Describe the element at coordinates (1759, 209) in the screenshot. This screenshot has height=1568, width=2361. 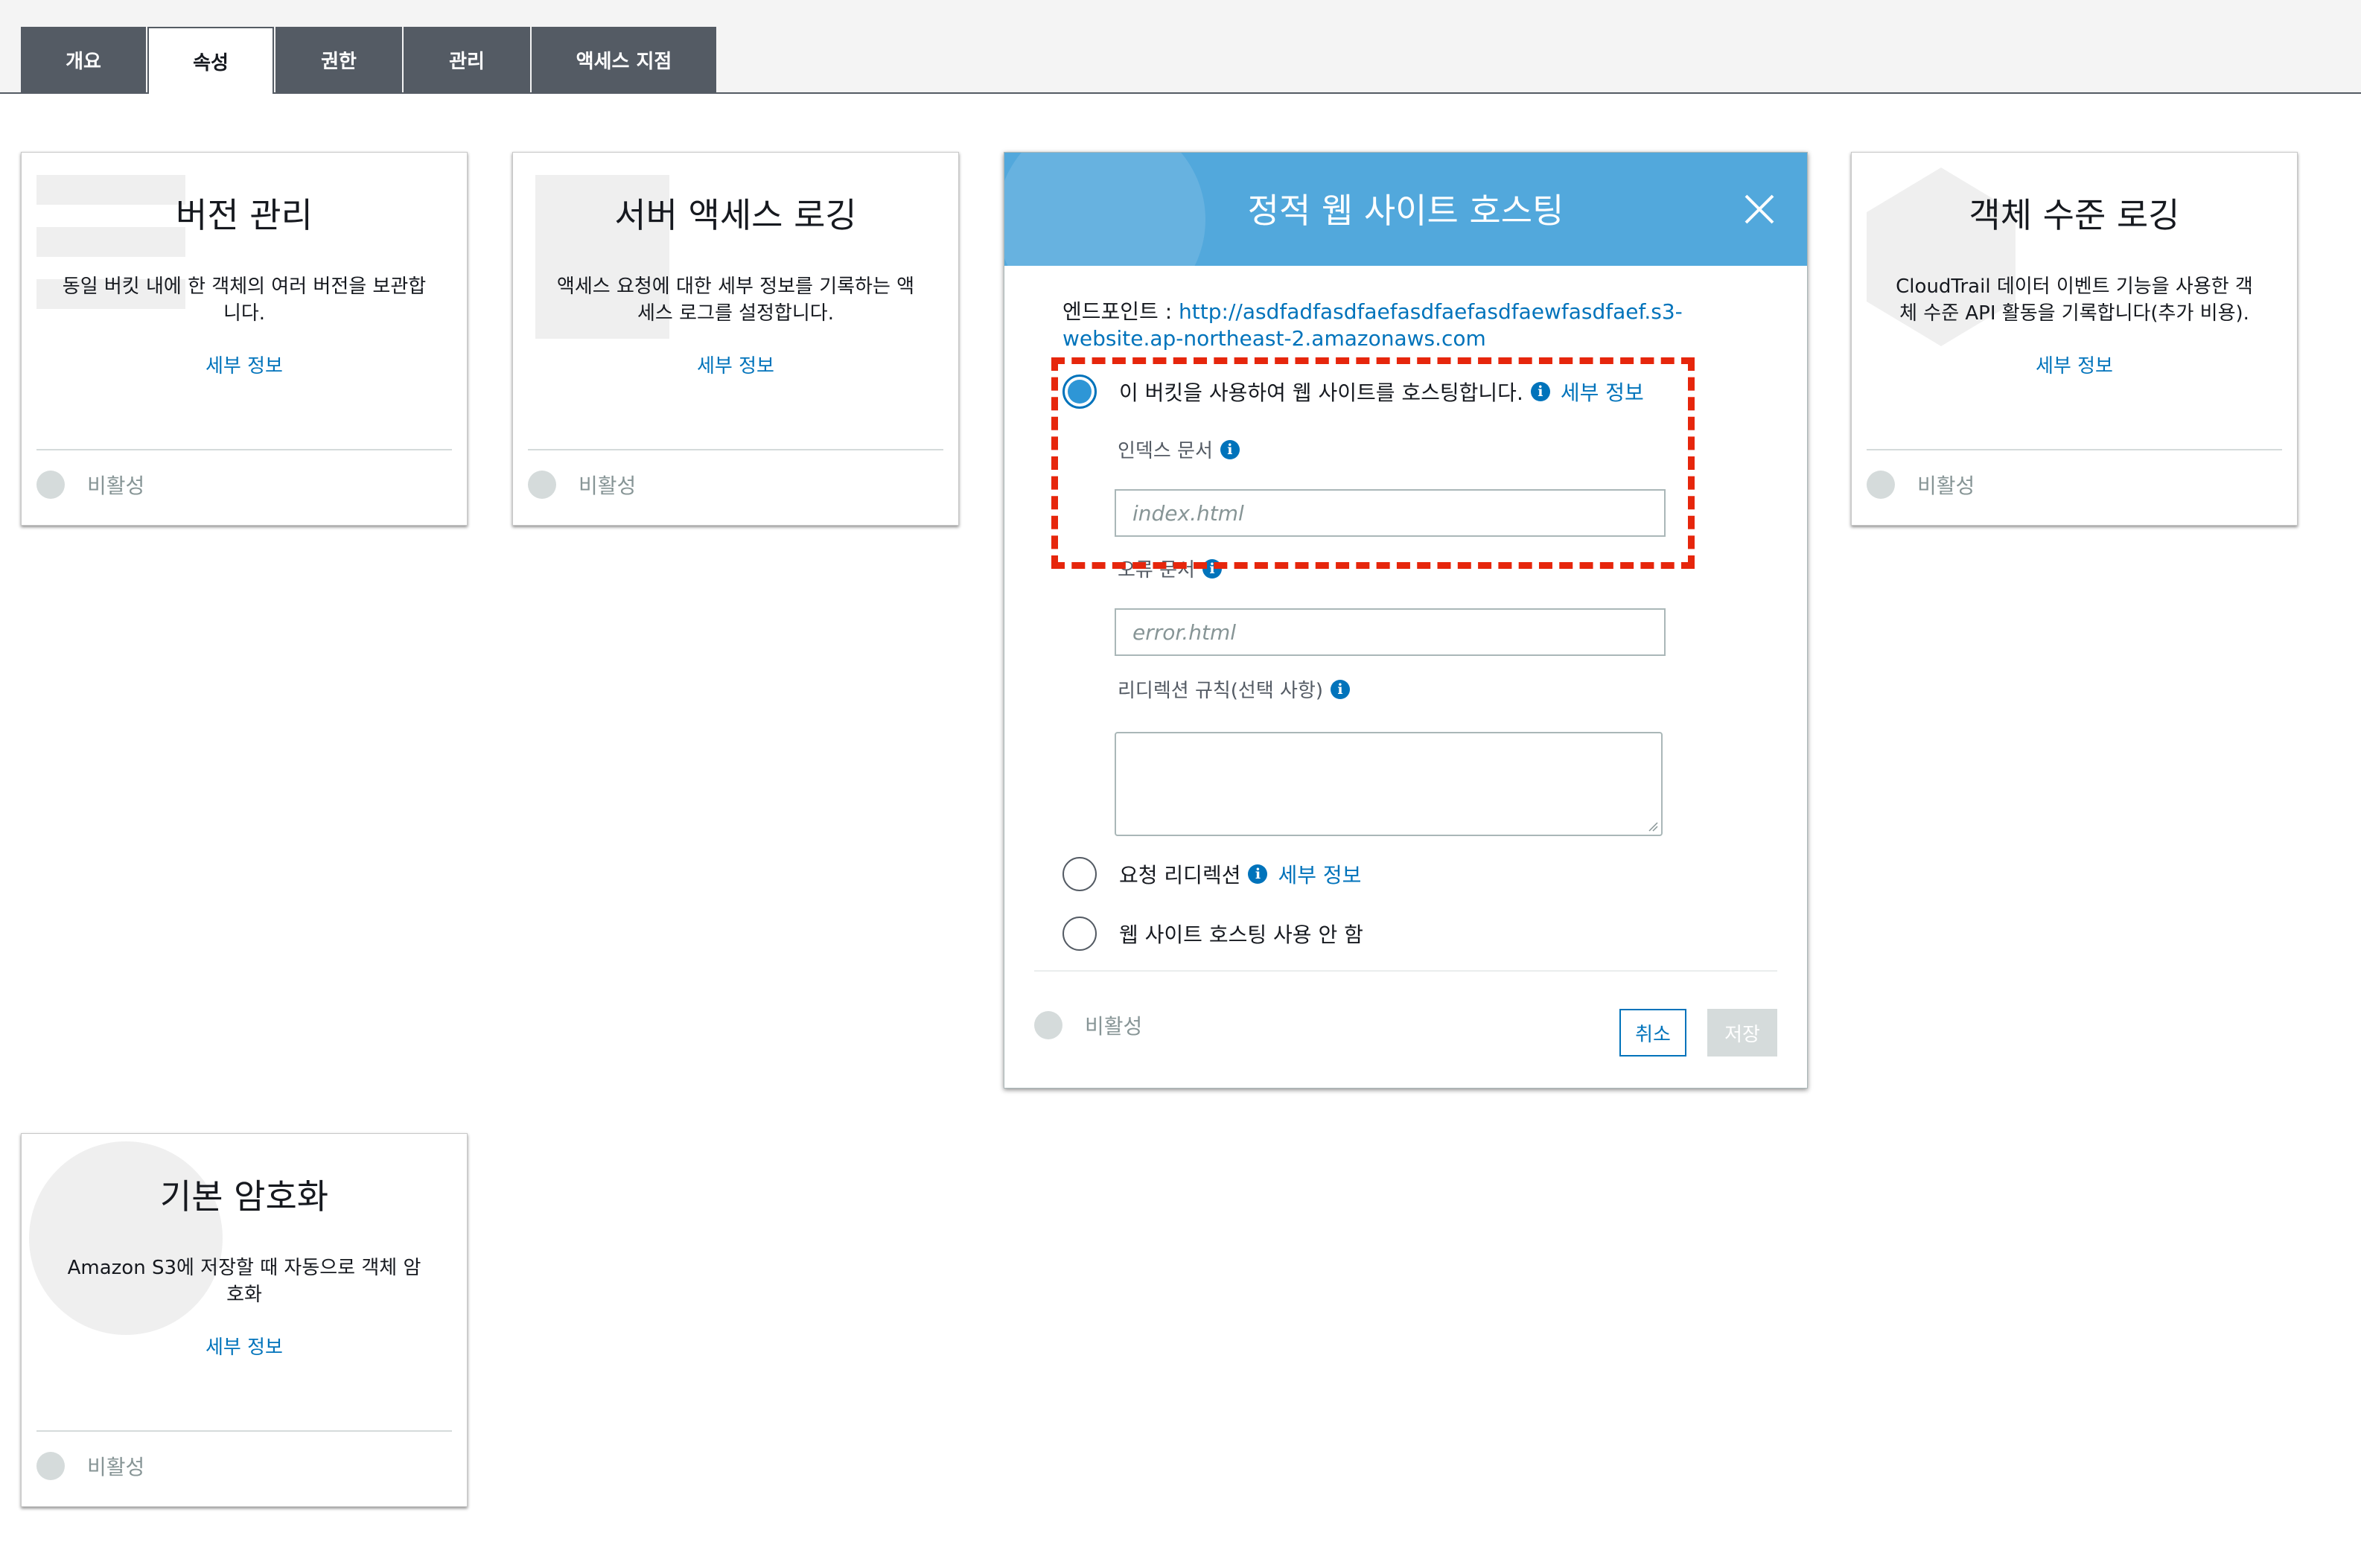
I see `close-icon` at that location.